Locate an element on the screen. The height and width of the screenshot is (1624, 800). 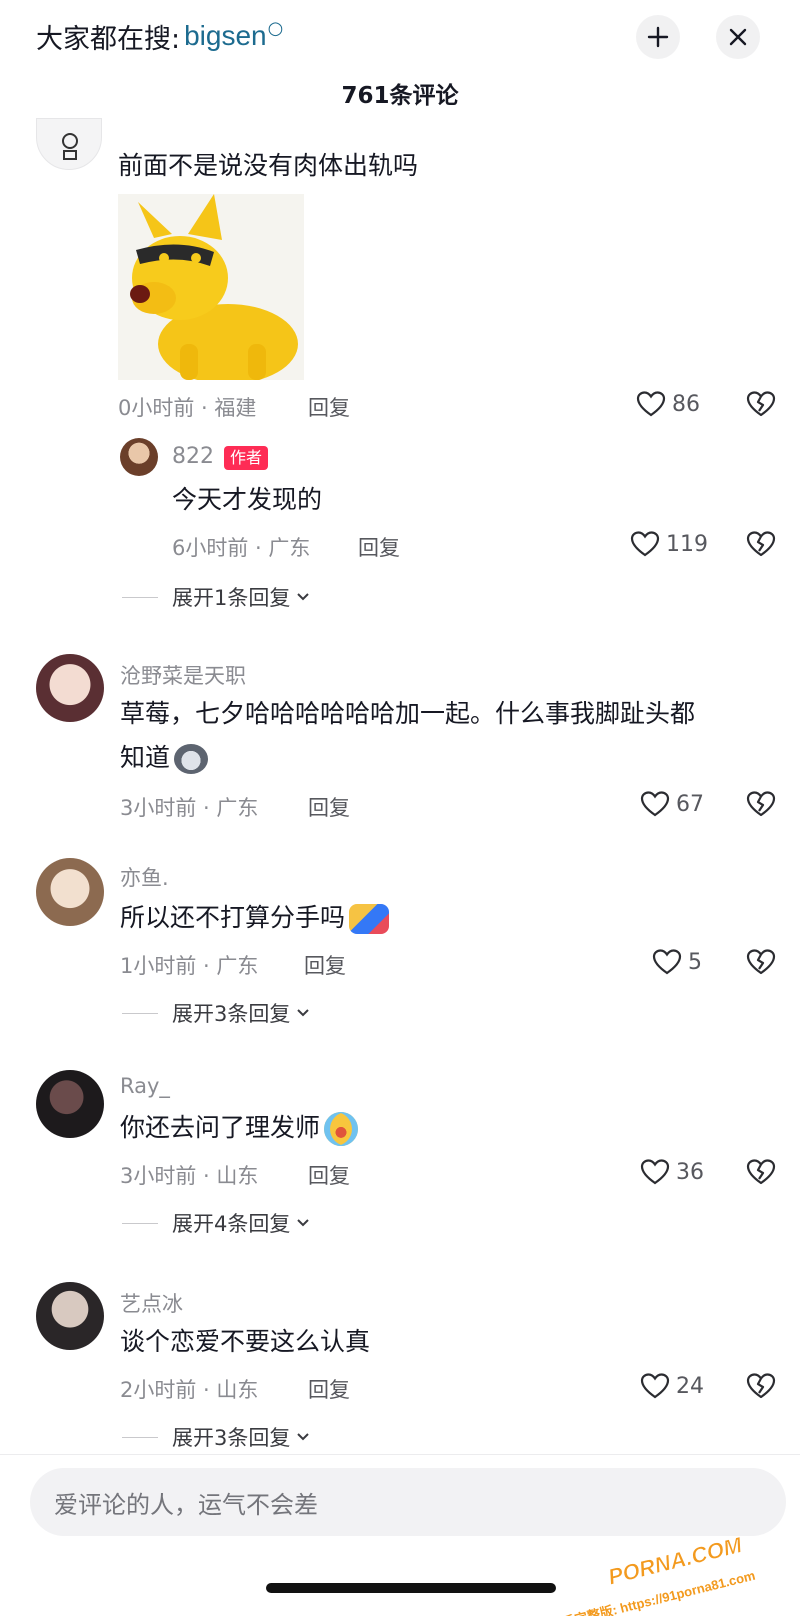
expand-replies-label: 展开4条回复 is located at coordinates (231, 1224).